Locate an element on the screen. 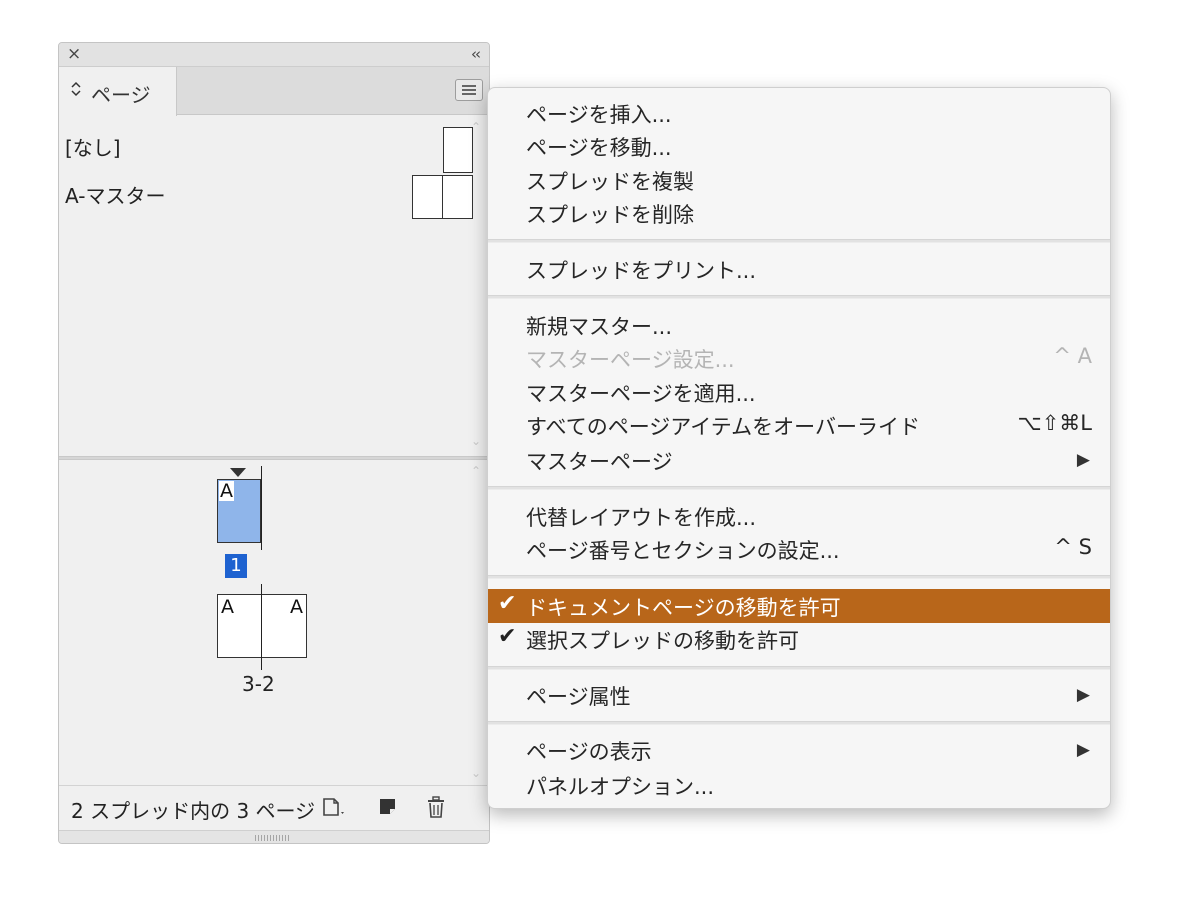 This screenshot has width=1200, height=908. menu-item-override-all: すべてのページアイテムをオーバーライド ⌥⇧⌘L is located at coordinates (799, 425).